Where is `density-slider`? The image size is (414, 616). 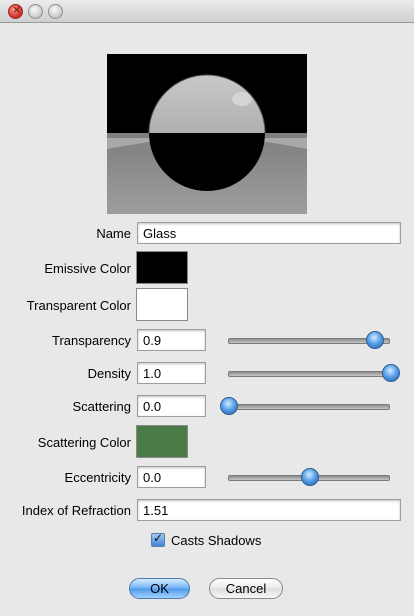
density-slider is located at coordinates (314, 373).